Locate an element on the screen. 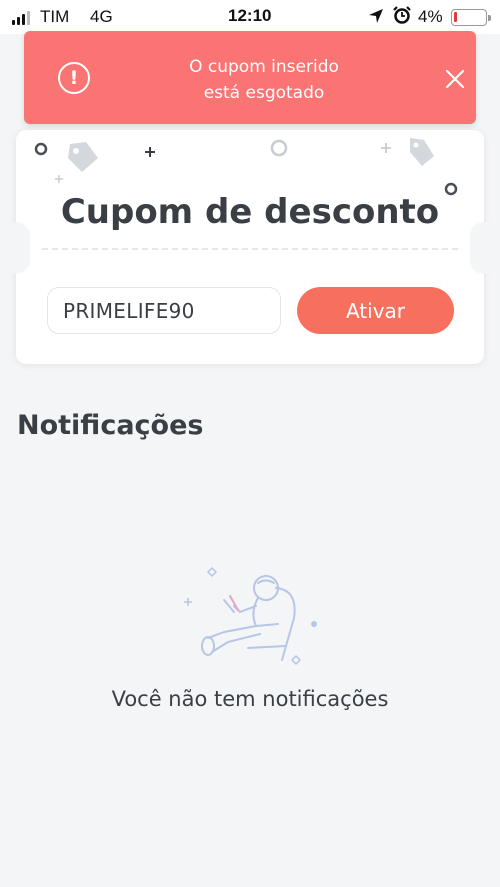 This screenshot has width=500, height=887. coupon-title: Cupom de desconto is located at coordinates (250, 212).